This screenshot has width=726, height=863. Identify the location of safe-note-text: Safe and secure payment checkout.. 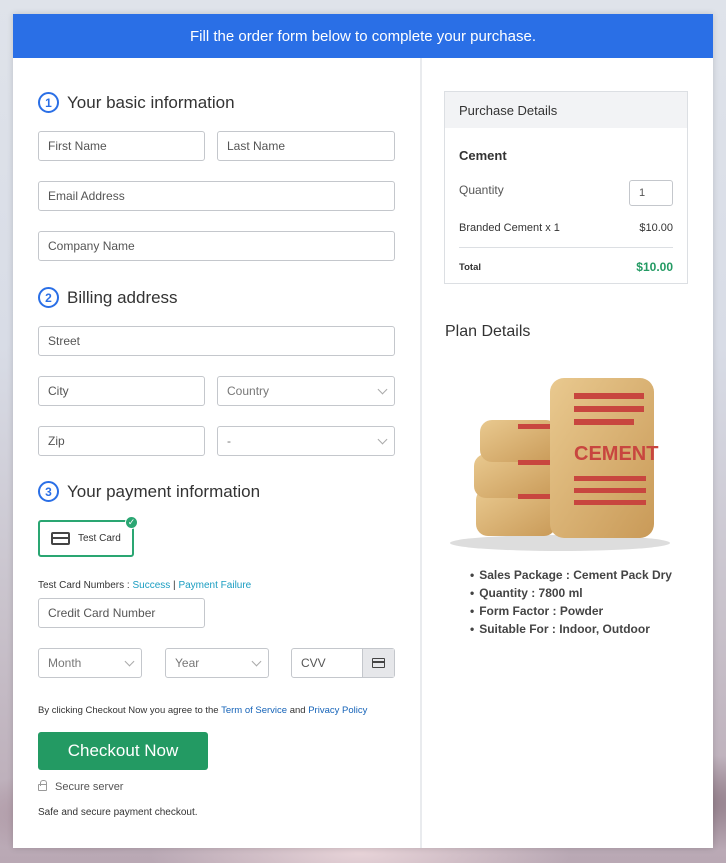
(118, 812).